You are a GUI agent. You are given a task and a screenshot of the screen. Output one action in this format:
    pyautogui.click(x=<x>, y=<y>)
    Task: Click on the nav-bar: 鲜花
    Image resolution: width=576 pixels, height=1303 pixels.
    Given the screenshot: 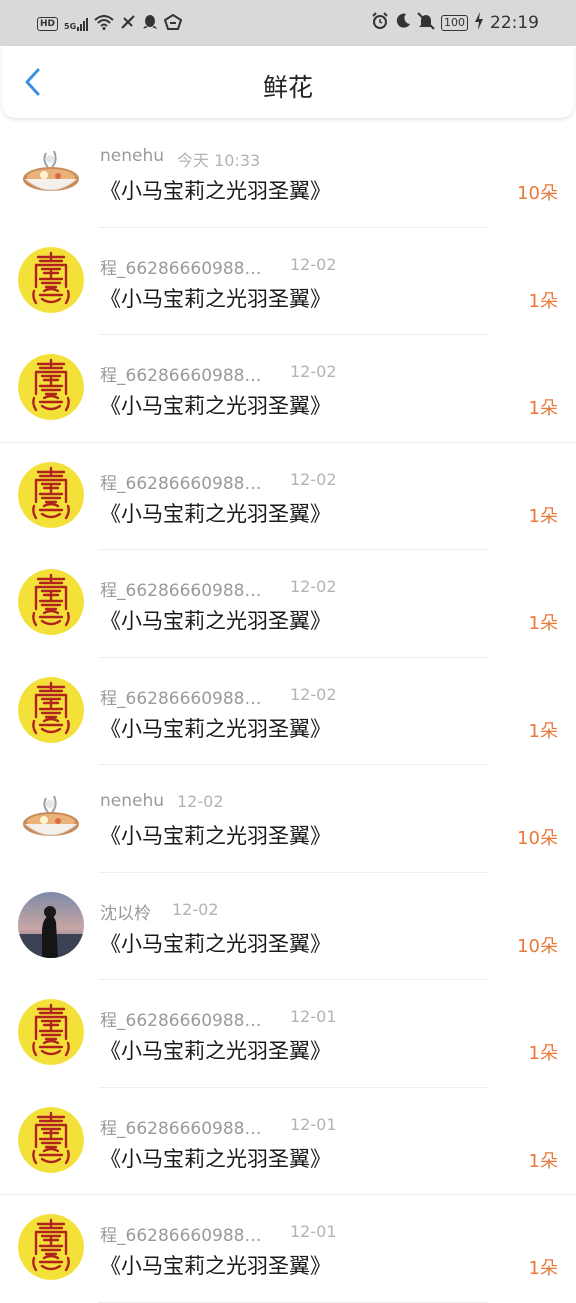 What is the action you would take?
    pyautogui.click(x=288, y=82)
    